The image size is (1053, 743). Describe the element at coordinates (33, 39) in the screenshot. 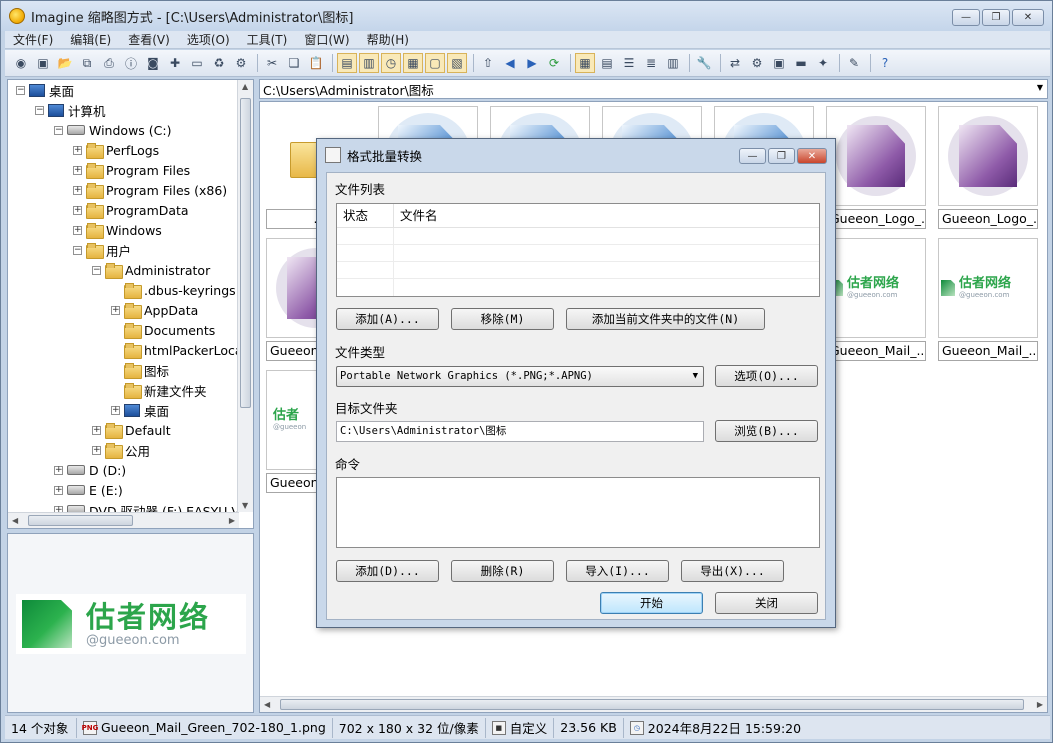

I see `menu-file: 文件(F)` at that location.